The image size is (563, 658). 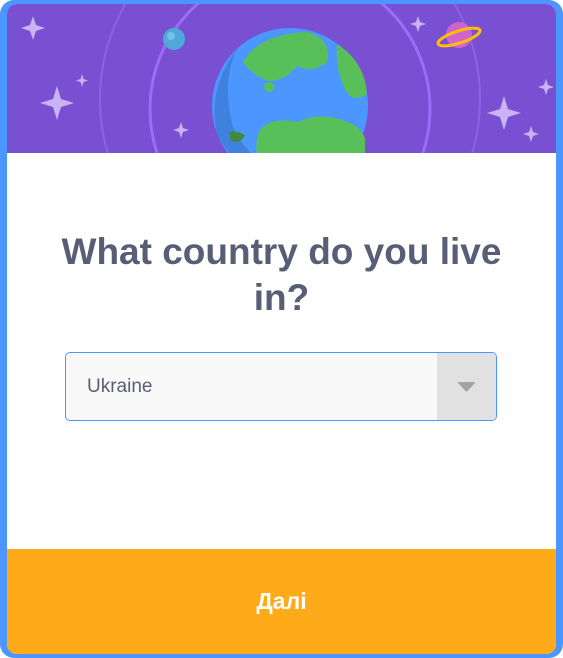 What do you see at coordinates (281, 386) in the screenshot?
I see `country-select: Ukraine` at bounding box center [281, 386].